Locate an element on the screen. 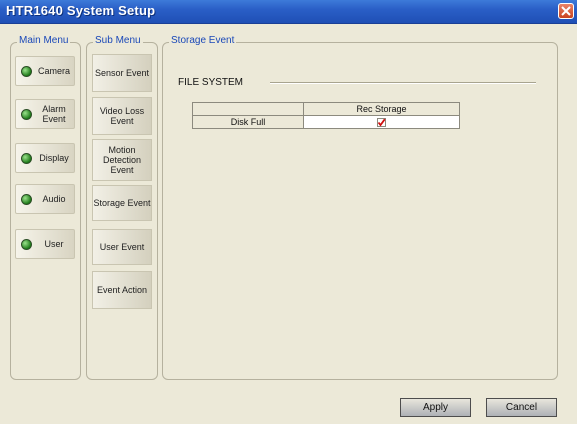 This screenshot has width=577, height=424. section-divider is located at coordinates (403, 83).